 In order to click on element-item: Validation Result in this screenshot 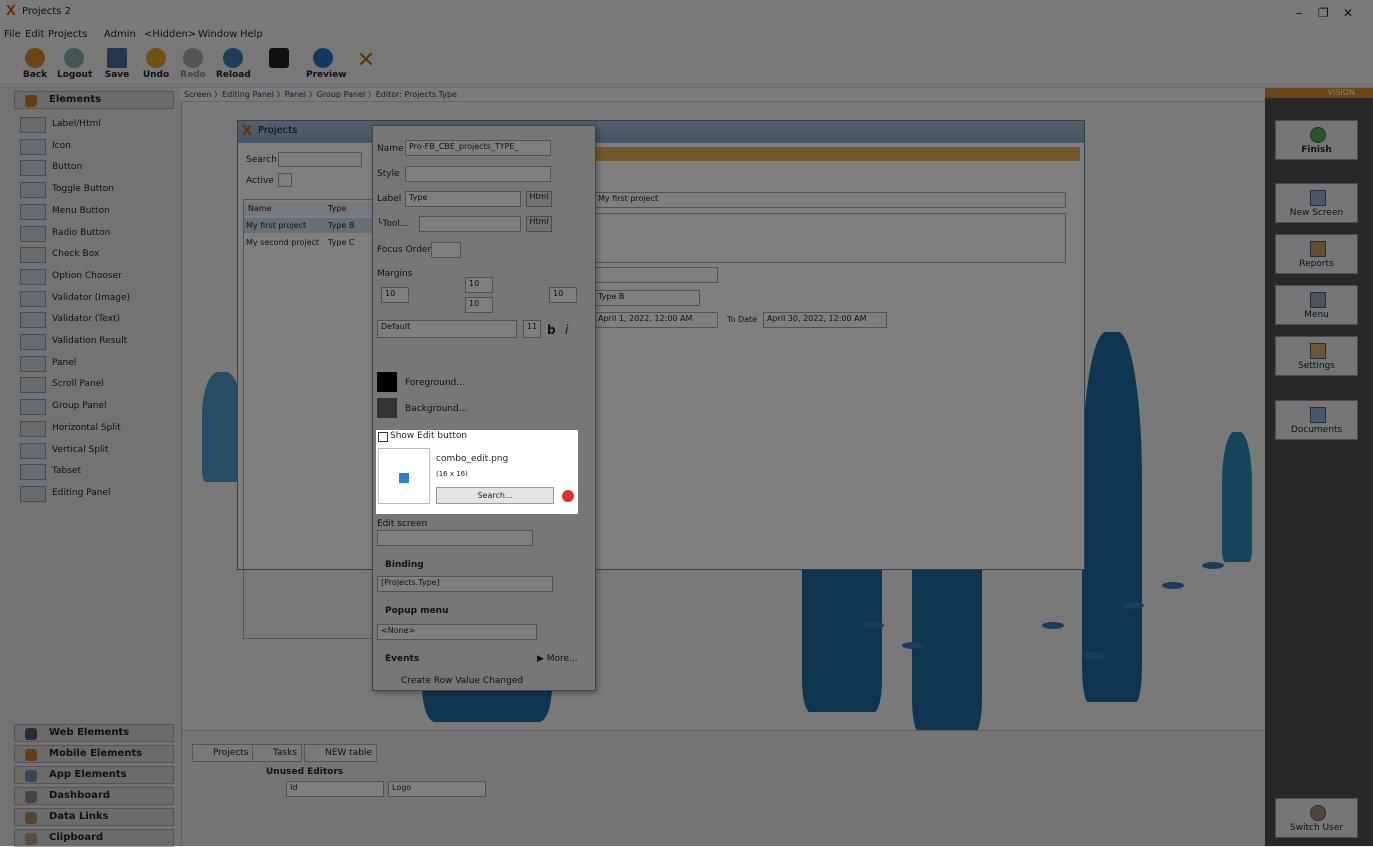, I will do `click(100, 342)`.